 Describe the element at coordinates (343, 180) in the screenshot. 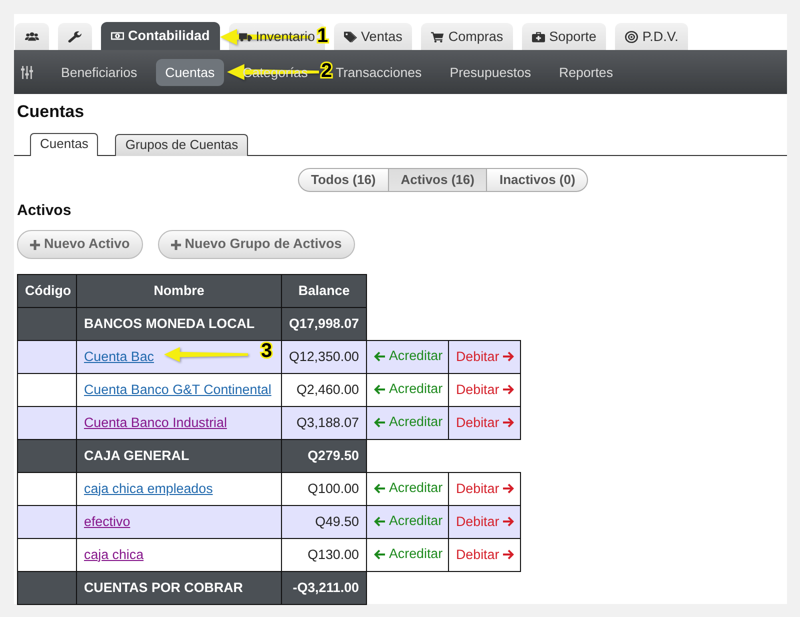

I see `filter-button: Todos (16)` at that location.